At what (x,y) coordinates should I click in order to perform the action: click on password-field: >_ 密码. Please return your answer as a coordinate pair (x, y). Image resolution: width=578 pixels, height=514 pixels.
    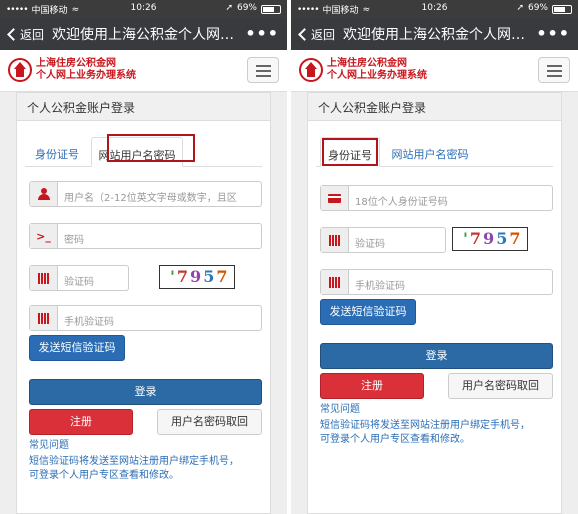
    Looking at the image, I should click on (145, 236).